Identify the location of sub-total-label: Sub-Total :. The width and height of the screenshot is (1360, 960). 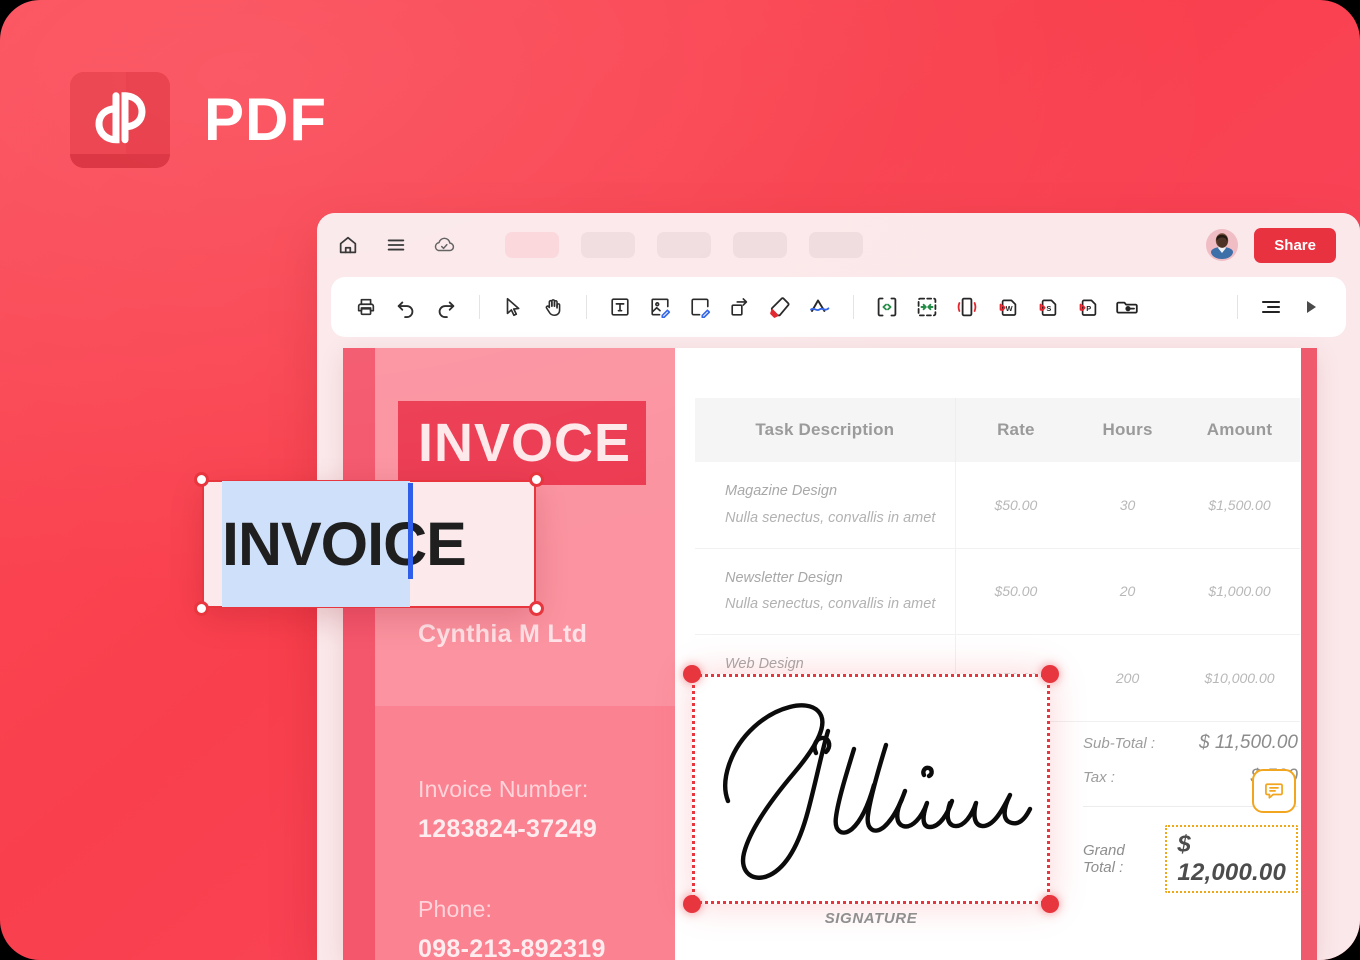
(1119, 743).